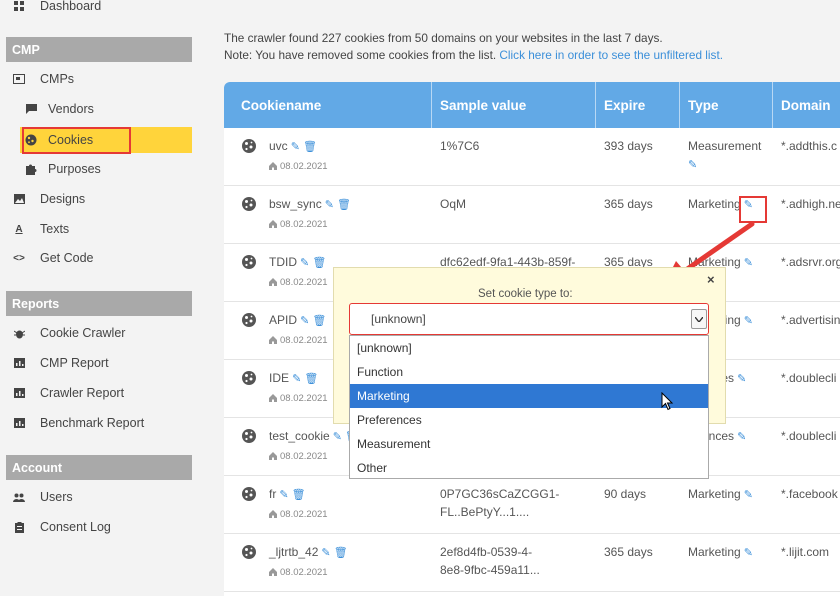  What do you see at coordinates (667, 401) in the screenshot?
I see `mouse-cursor-icon` at bounding box center [667, 401].